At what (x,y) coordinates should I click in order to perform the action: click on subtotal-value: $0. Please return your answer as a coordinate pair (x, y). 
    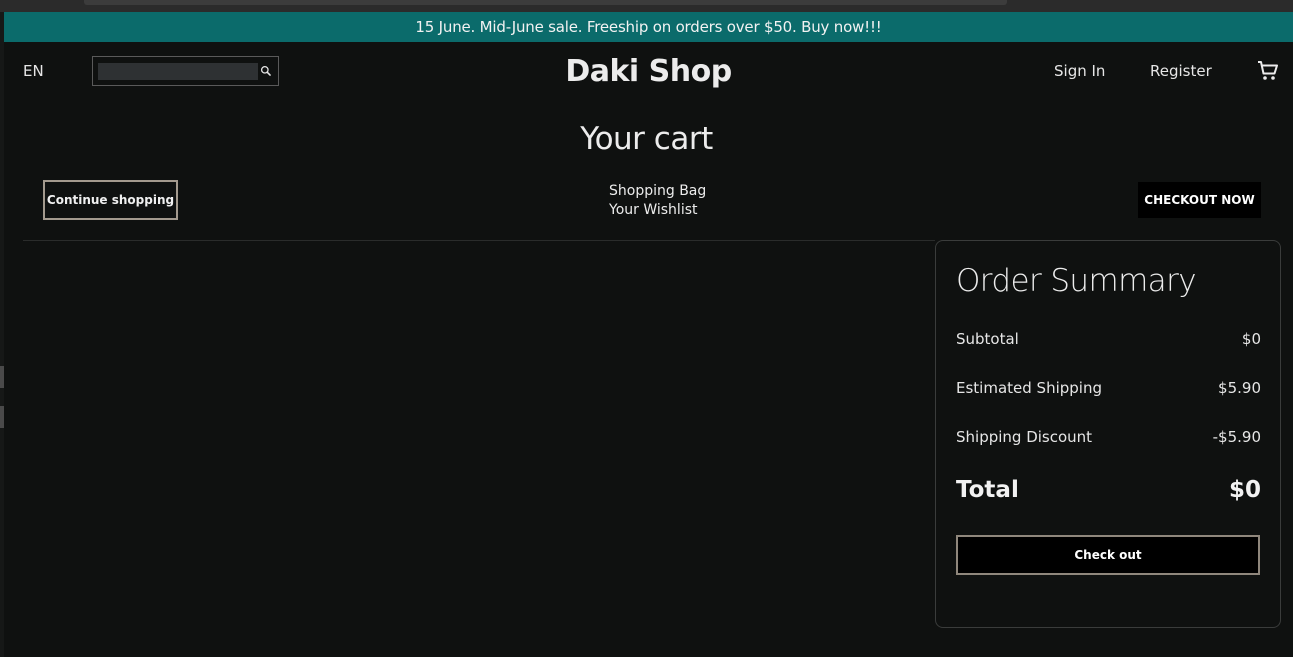
    Looking at the image, I should click on (1251, 339).